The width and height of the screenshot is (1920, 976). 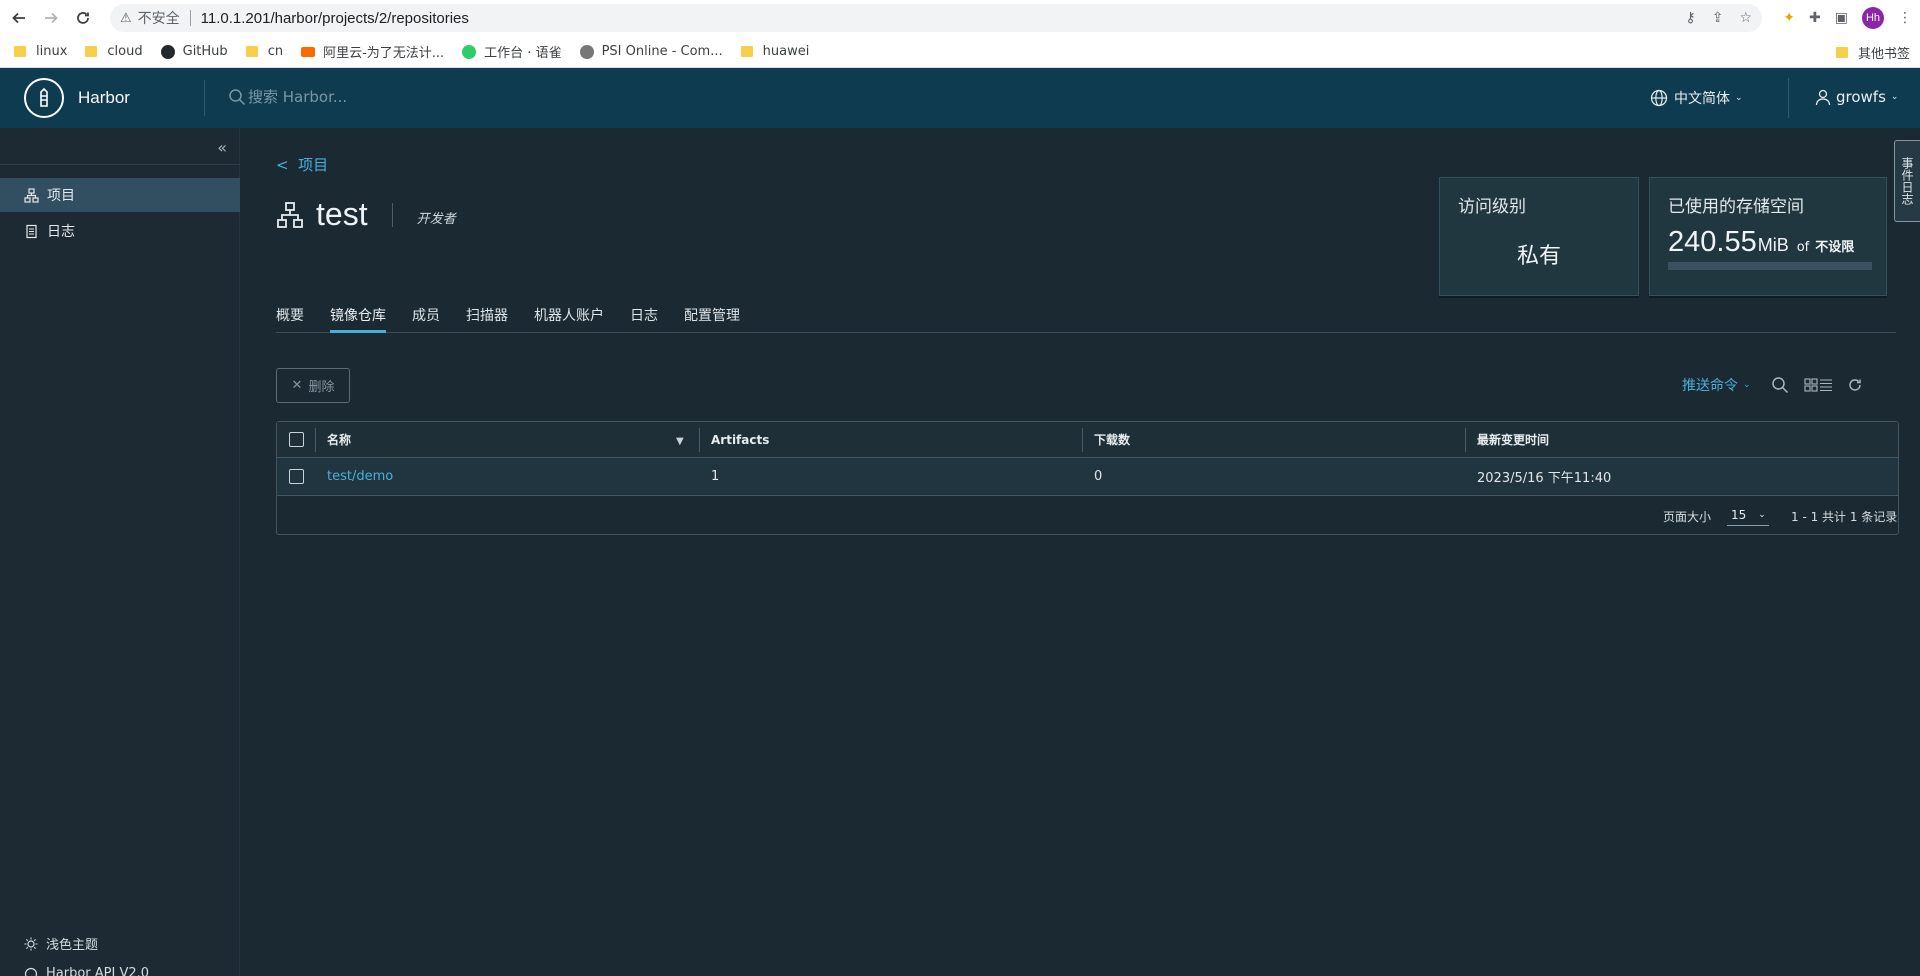 I want to click on menu-icon: ⋮, so click(x=1905, y=18).